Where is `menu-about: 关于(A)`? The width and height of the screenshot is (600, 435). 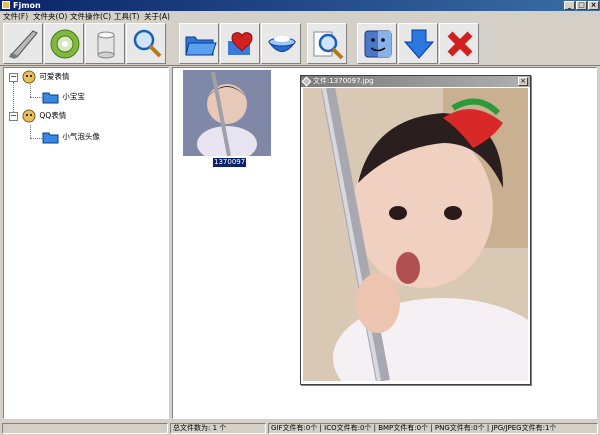 menu-about: 关于(A) is located at coordinates (157, 16).